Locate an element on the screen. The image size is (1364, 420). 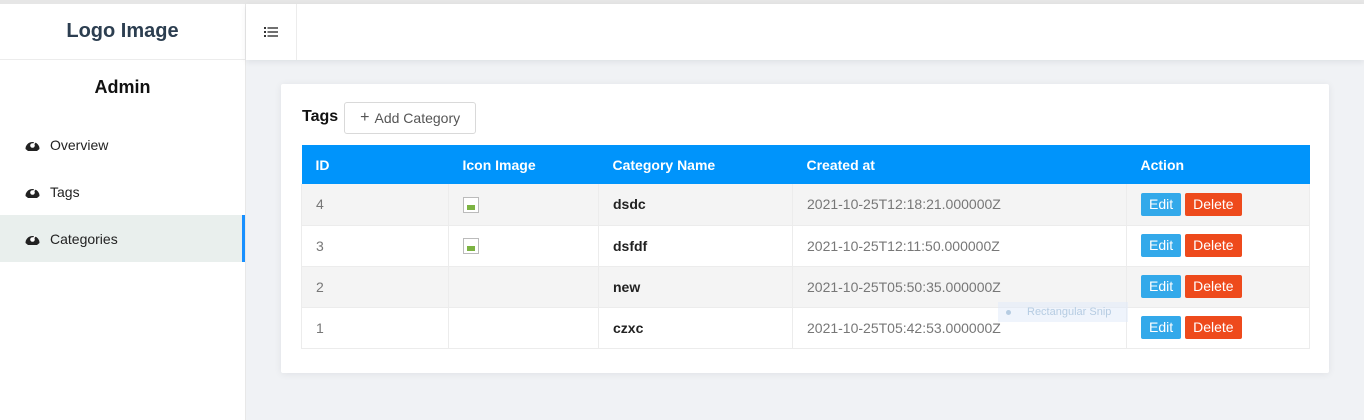
plus-icon: + is located at coordinates (365, 117).